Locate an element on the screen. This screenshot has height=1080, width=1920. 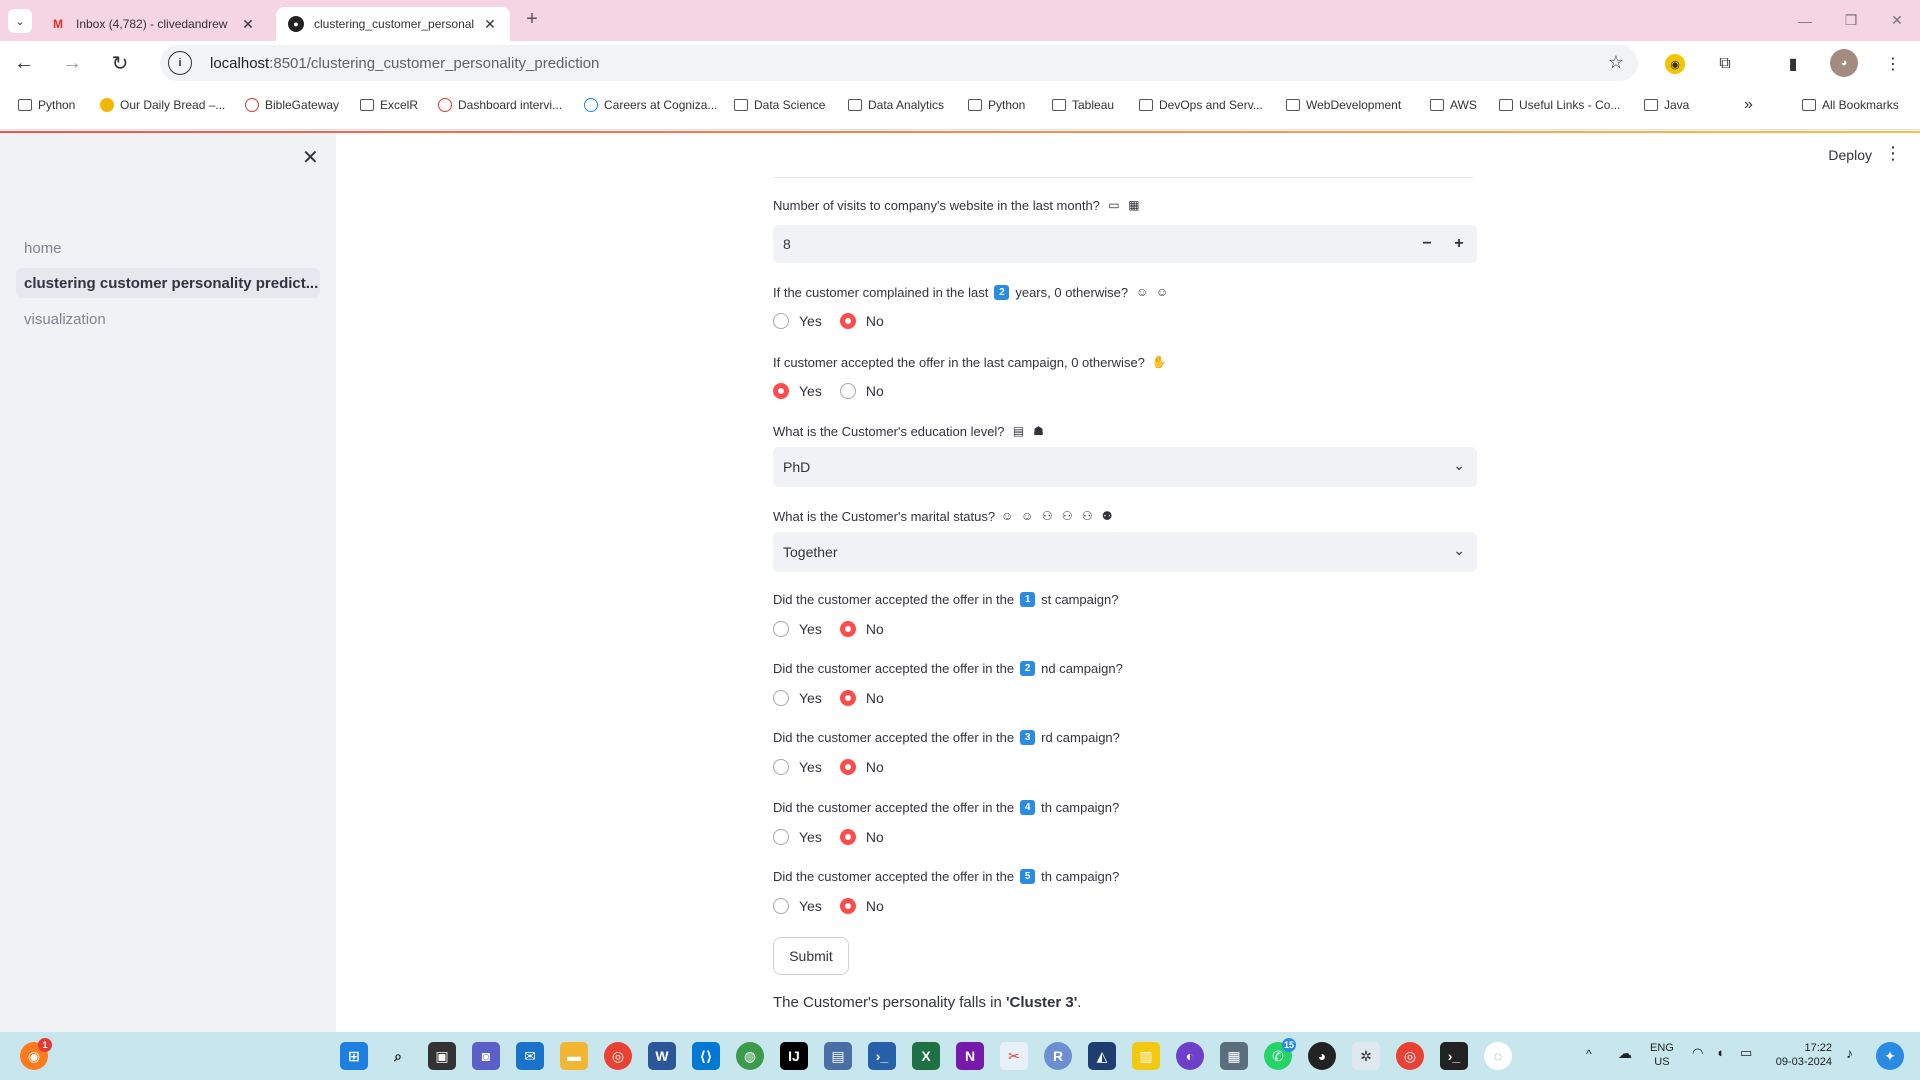
restore-icon: ❐ is located at coordinates (1851, 20).